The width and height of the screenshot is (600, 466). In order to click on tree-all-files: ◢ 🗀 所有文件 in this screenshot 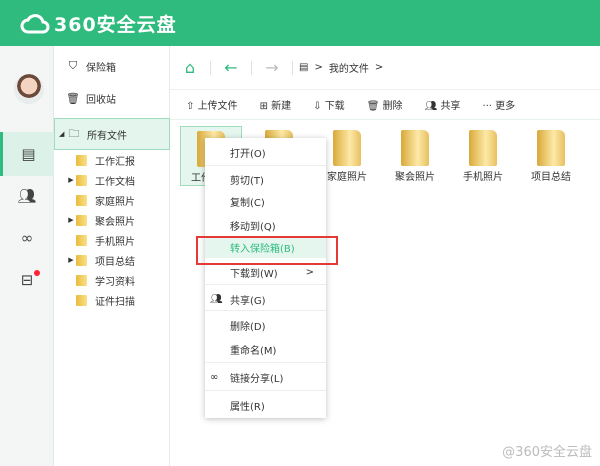, I will do `click(112, 134)`.